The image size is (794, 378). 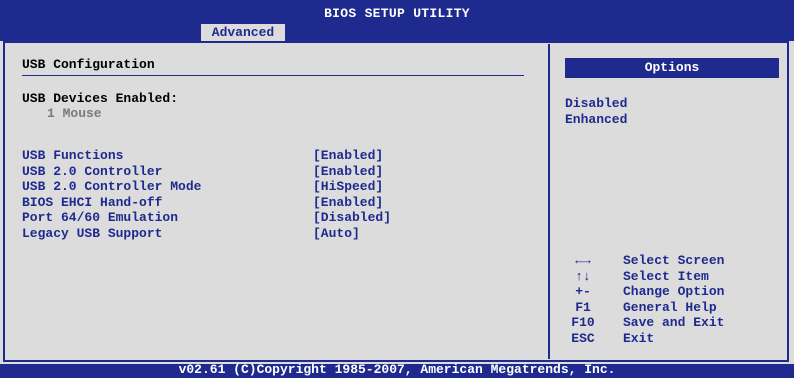 I want to click on help-row: +- Change Option, so click(x=673, y=292).